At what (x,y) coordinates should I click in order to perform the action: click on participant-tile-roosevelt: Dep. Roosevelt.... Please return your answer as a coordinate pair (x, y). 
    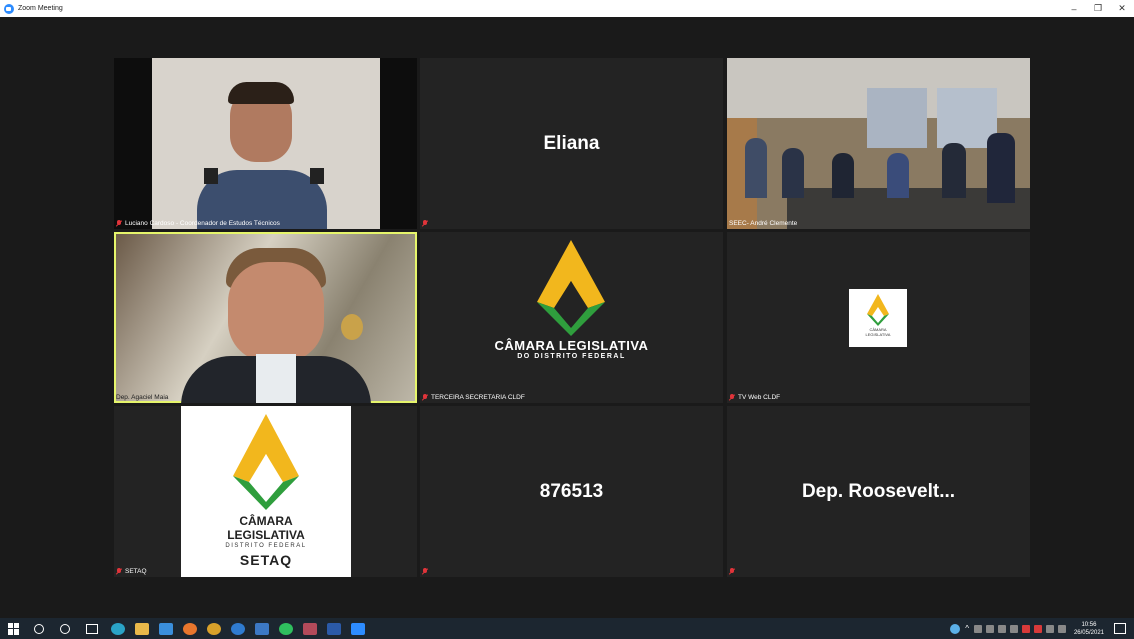
    Looking at the image, I should click on (878, 491).